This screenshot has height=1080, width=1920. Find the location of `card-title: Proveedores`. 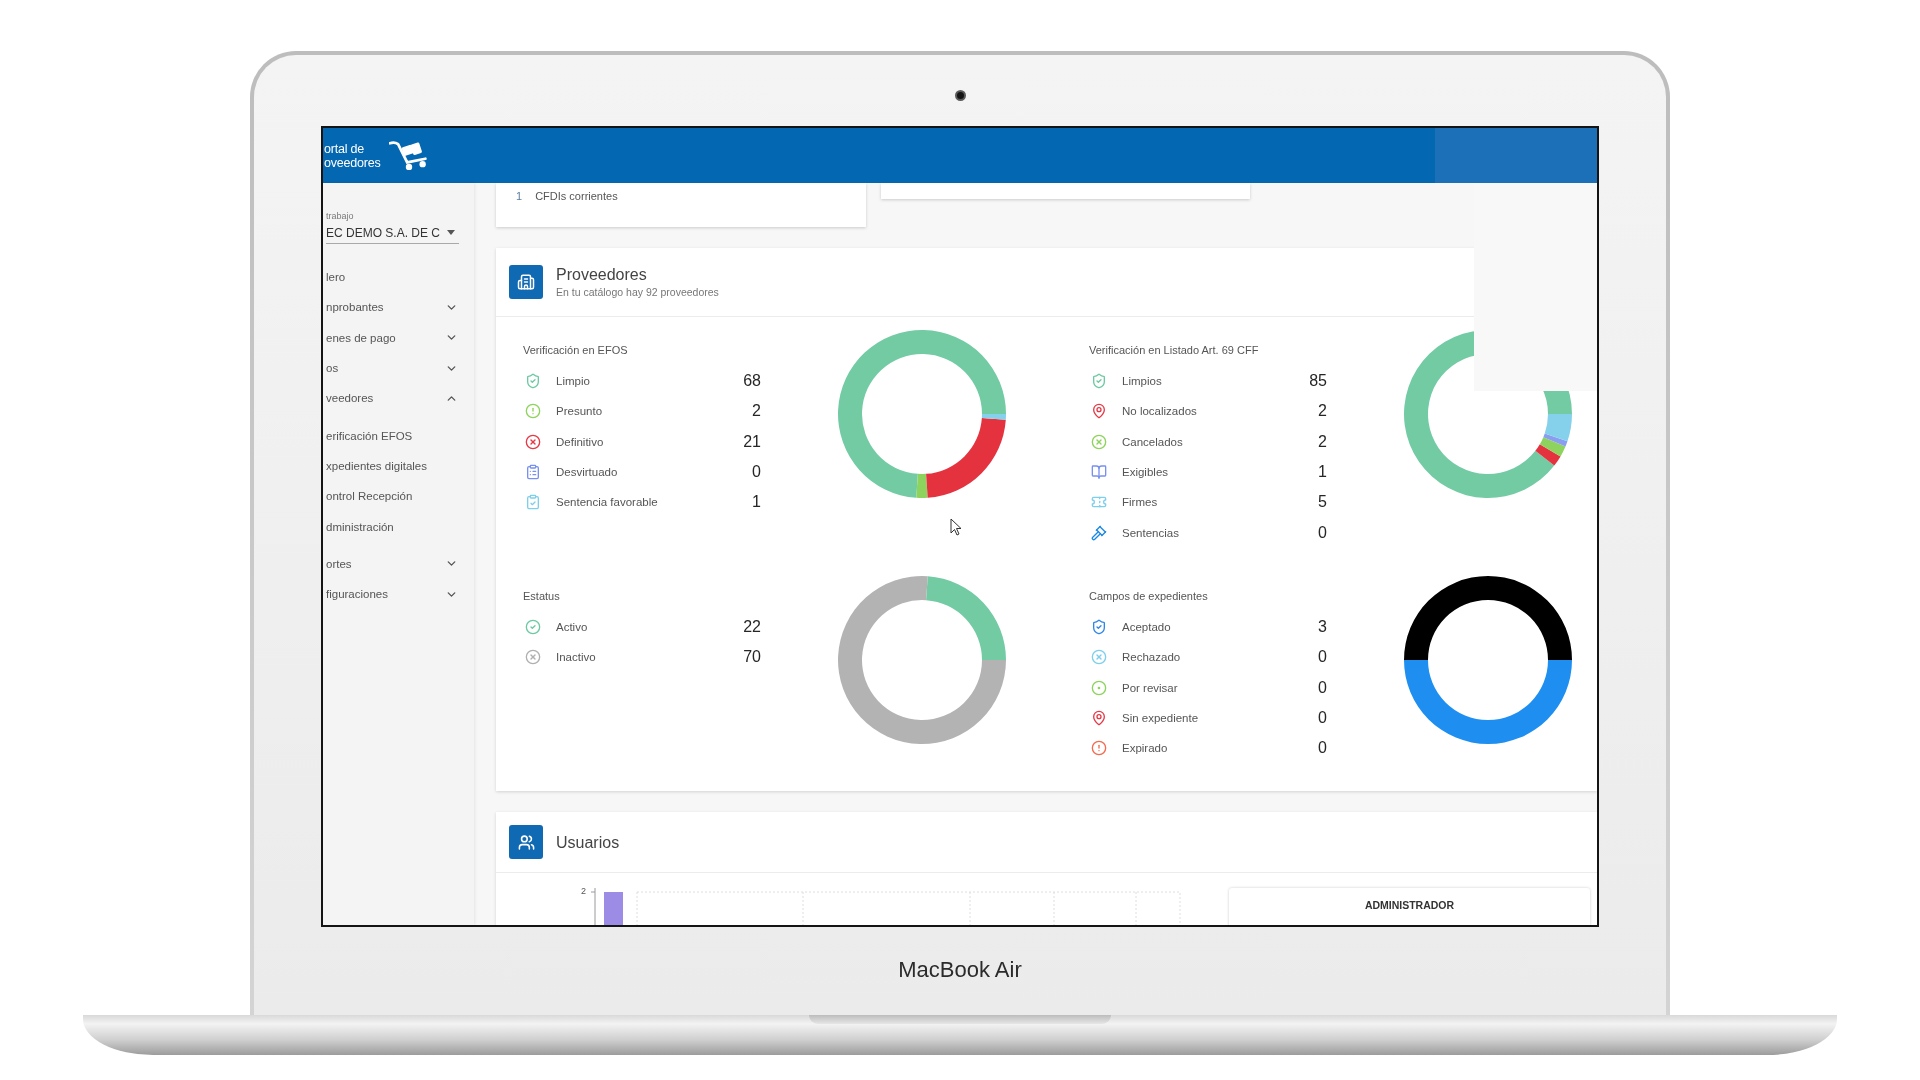

card-title: Proveedores is located at coordinates (602, 274).